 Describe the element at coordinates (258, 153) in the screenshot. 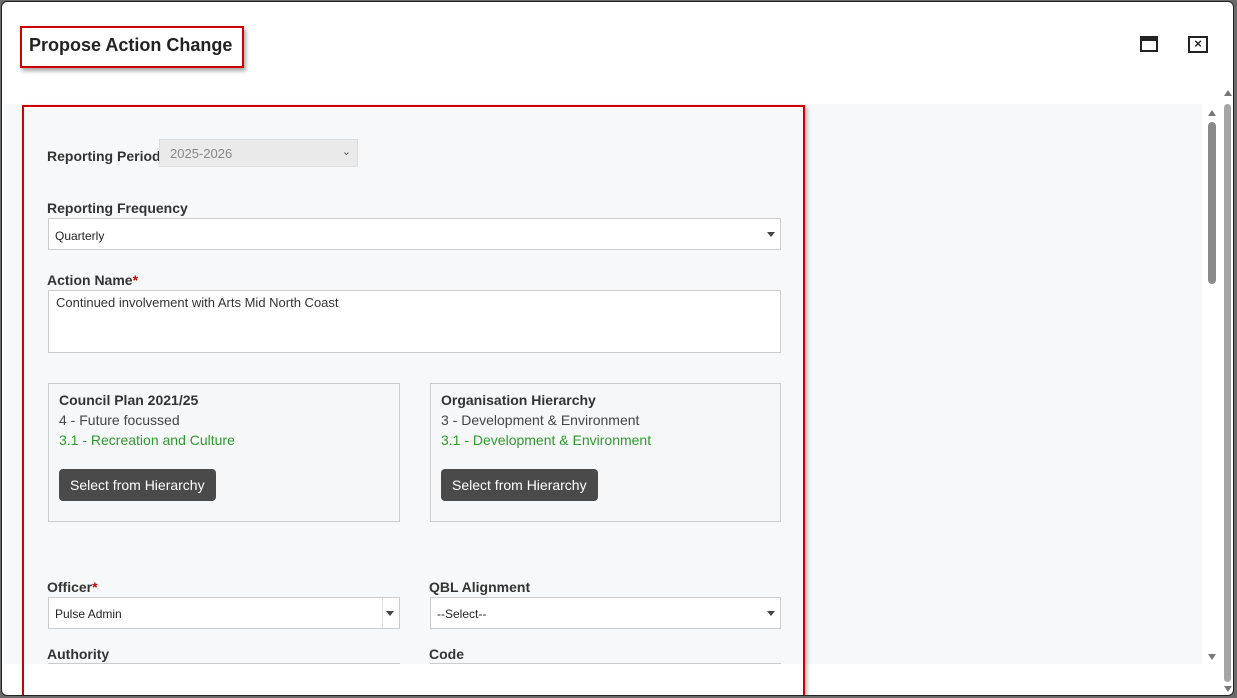

I see `reporting-period-select: 2025-2026 ⌄` at that location.